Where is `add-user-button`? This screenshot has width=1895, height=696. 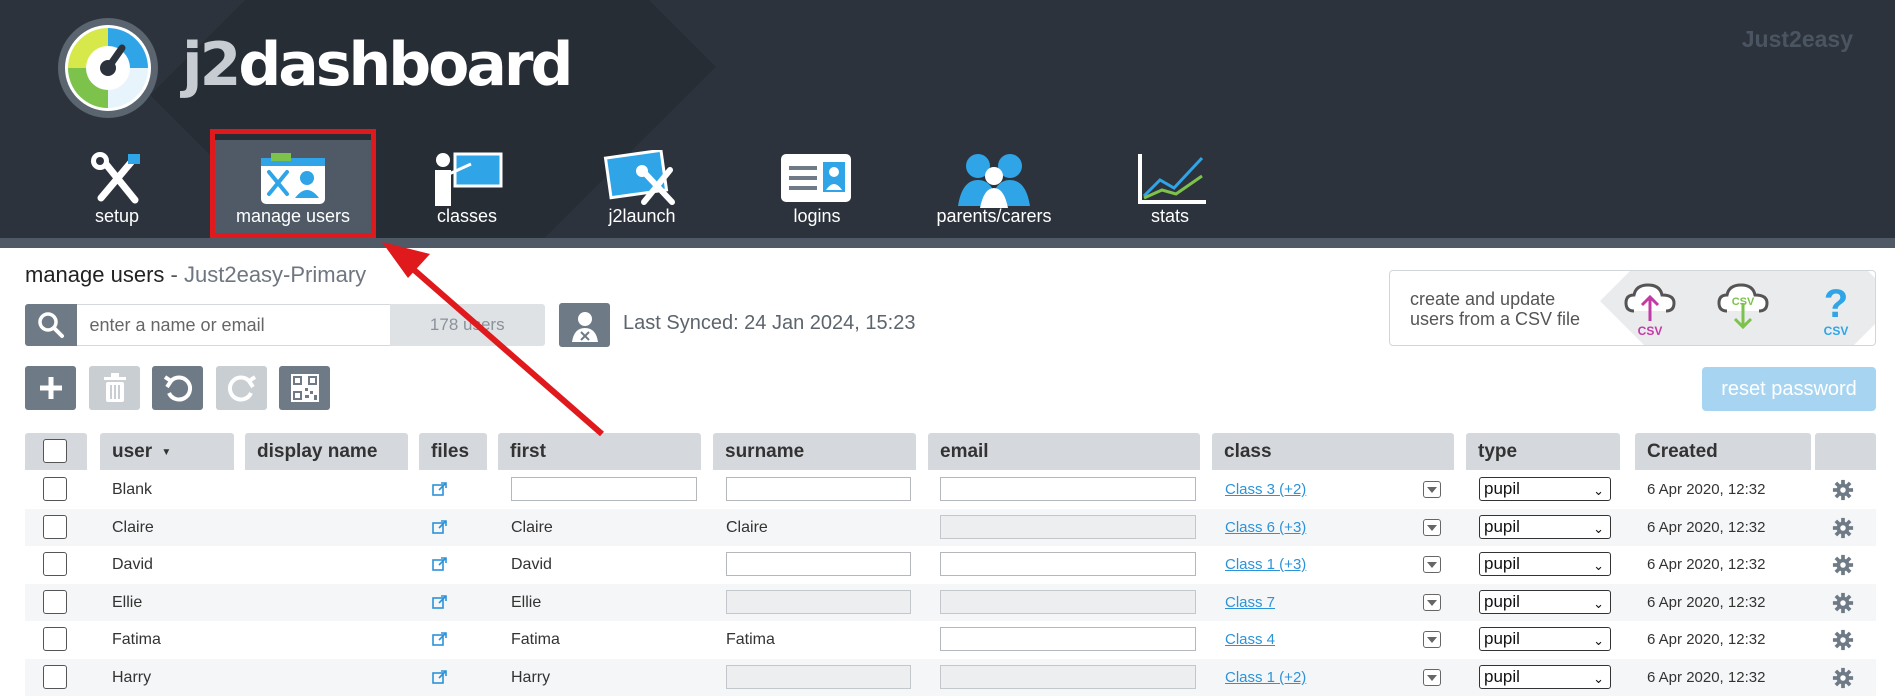 add-user-button is located at coordinates (50, 388).